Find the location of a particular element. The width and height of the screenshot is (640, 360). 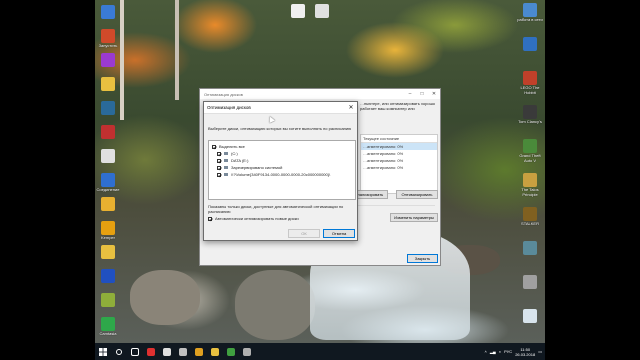

select-all-row: Выделить все is located at coordinates (282, 146).